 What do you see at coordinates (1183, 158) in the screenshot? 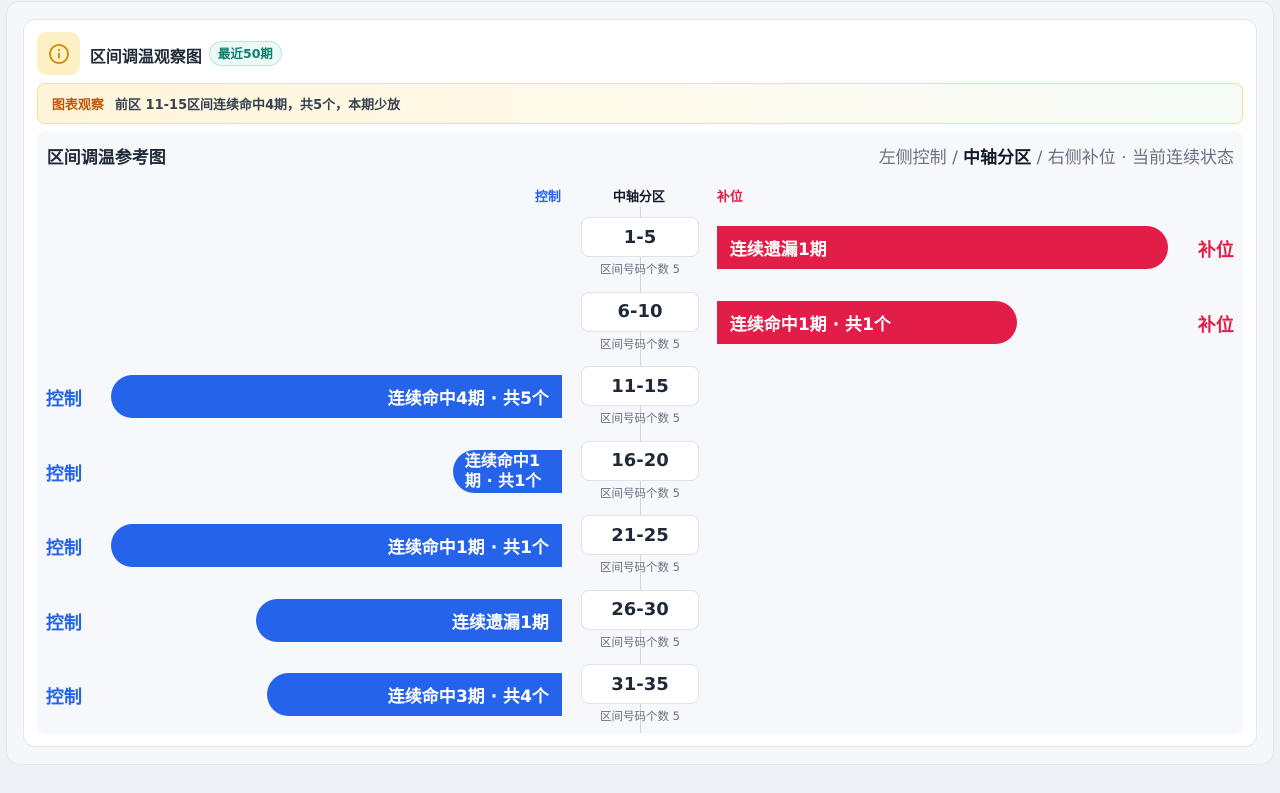
I see `legend-state: 当前连续状态` at bounding box center [1183, 158].